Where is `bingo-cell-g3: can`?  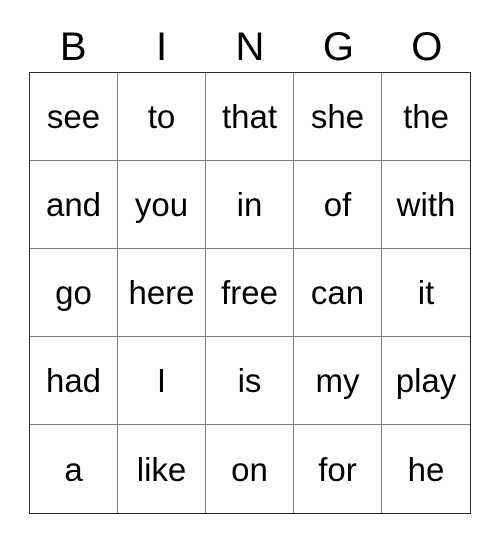 bingo-cell-g3: can is located at coordinates (338, 293).